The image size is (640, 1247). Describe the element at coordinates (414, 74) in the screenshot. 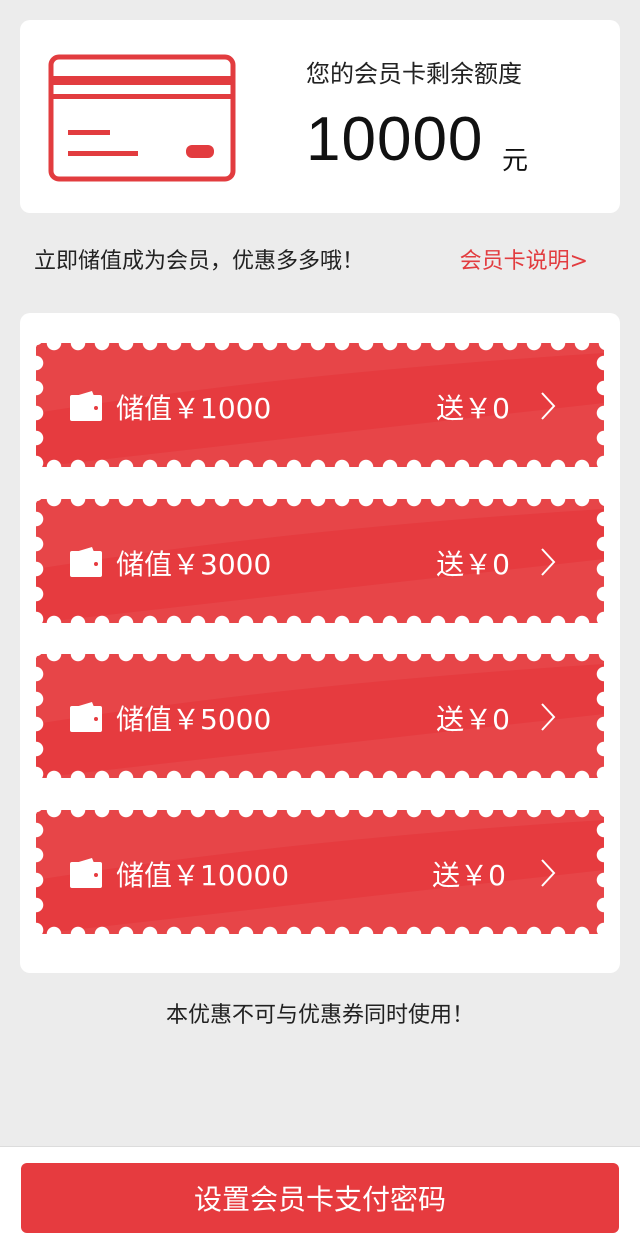

I see `balance-label: 您的会员卡剩余额度` at that location.